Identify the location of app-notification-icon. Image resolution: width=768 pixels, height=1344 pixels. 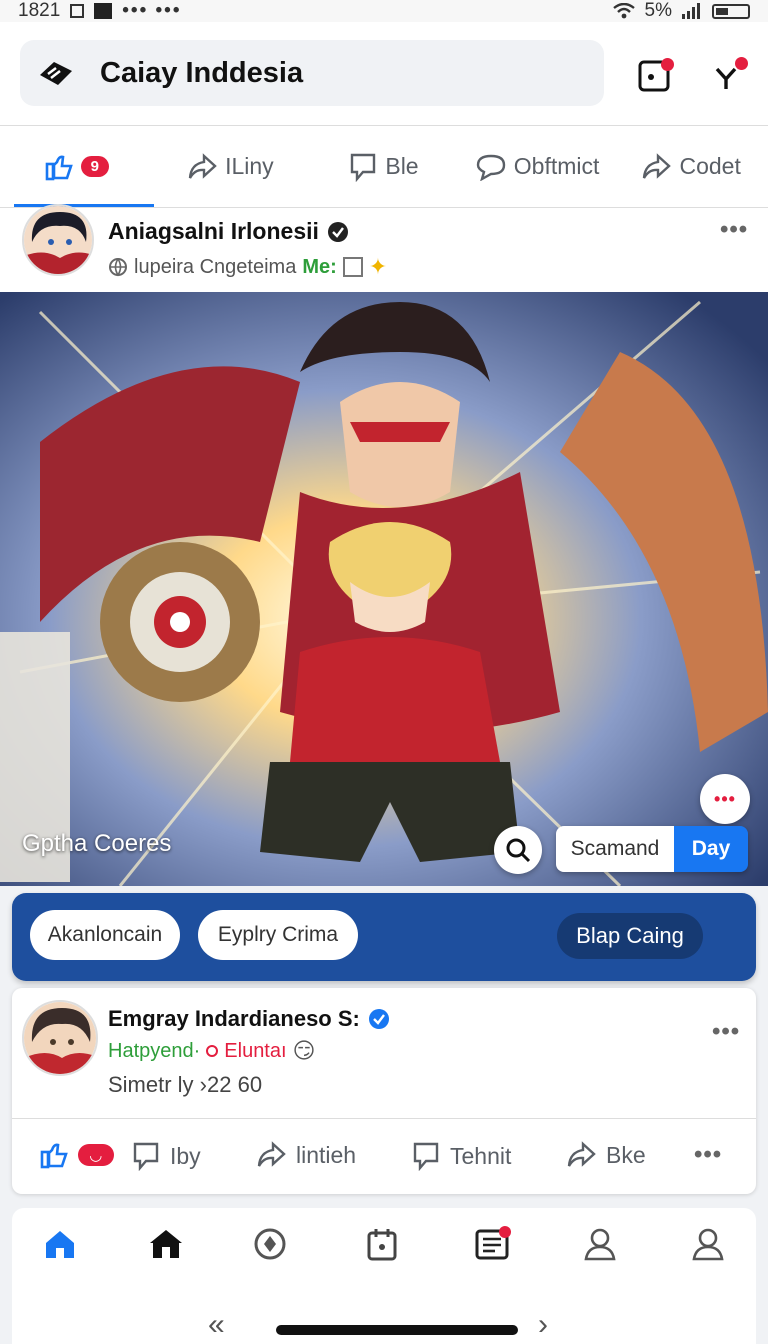
(103, 11).